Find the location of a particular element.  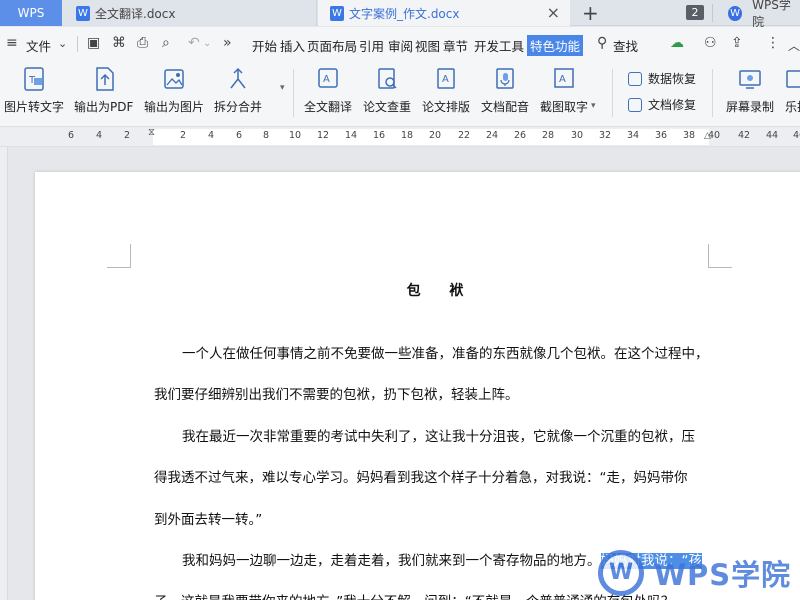

format-painter-icon: ⌘ is located at coordinates (119, 43).